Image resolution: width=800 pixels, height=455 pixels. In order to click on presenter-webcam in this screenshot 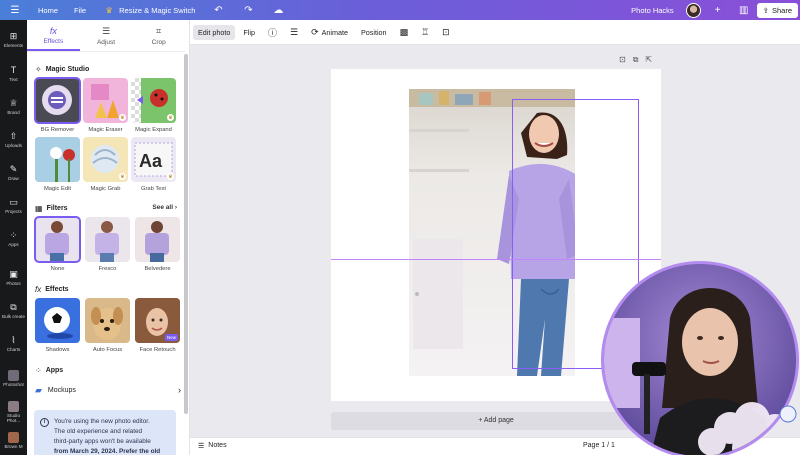, I will do `click(700, 358)`.